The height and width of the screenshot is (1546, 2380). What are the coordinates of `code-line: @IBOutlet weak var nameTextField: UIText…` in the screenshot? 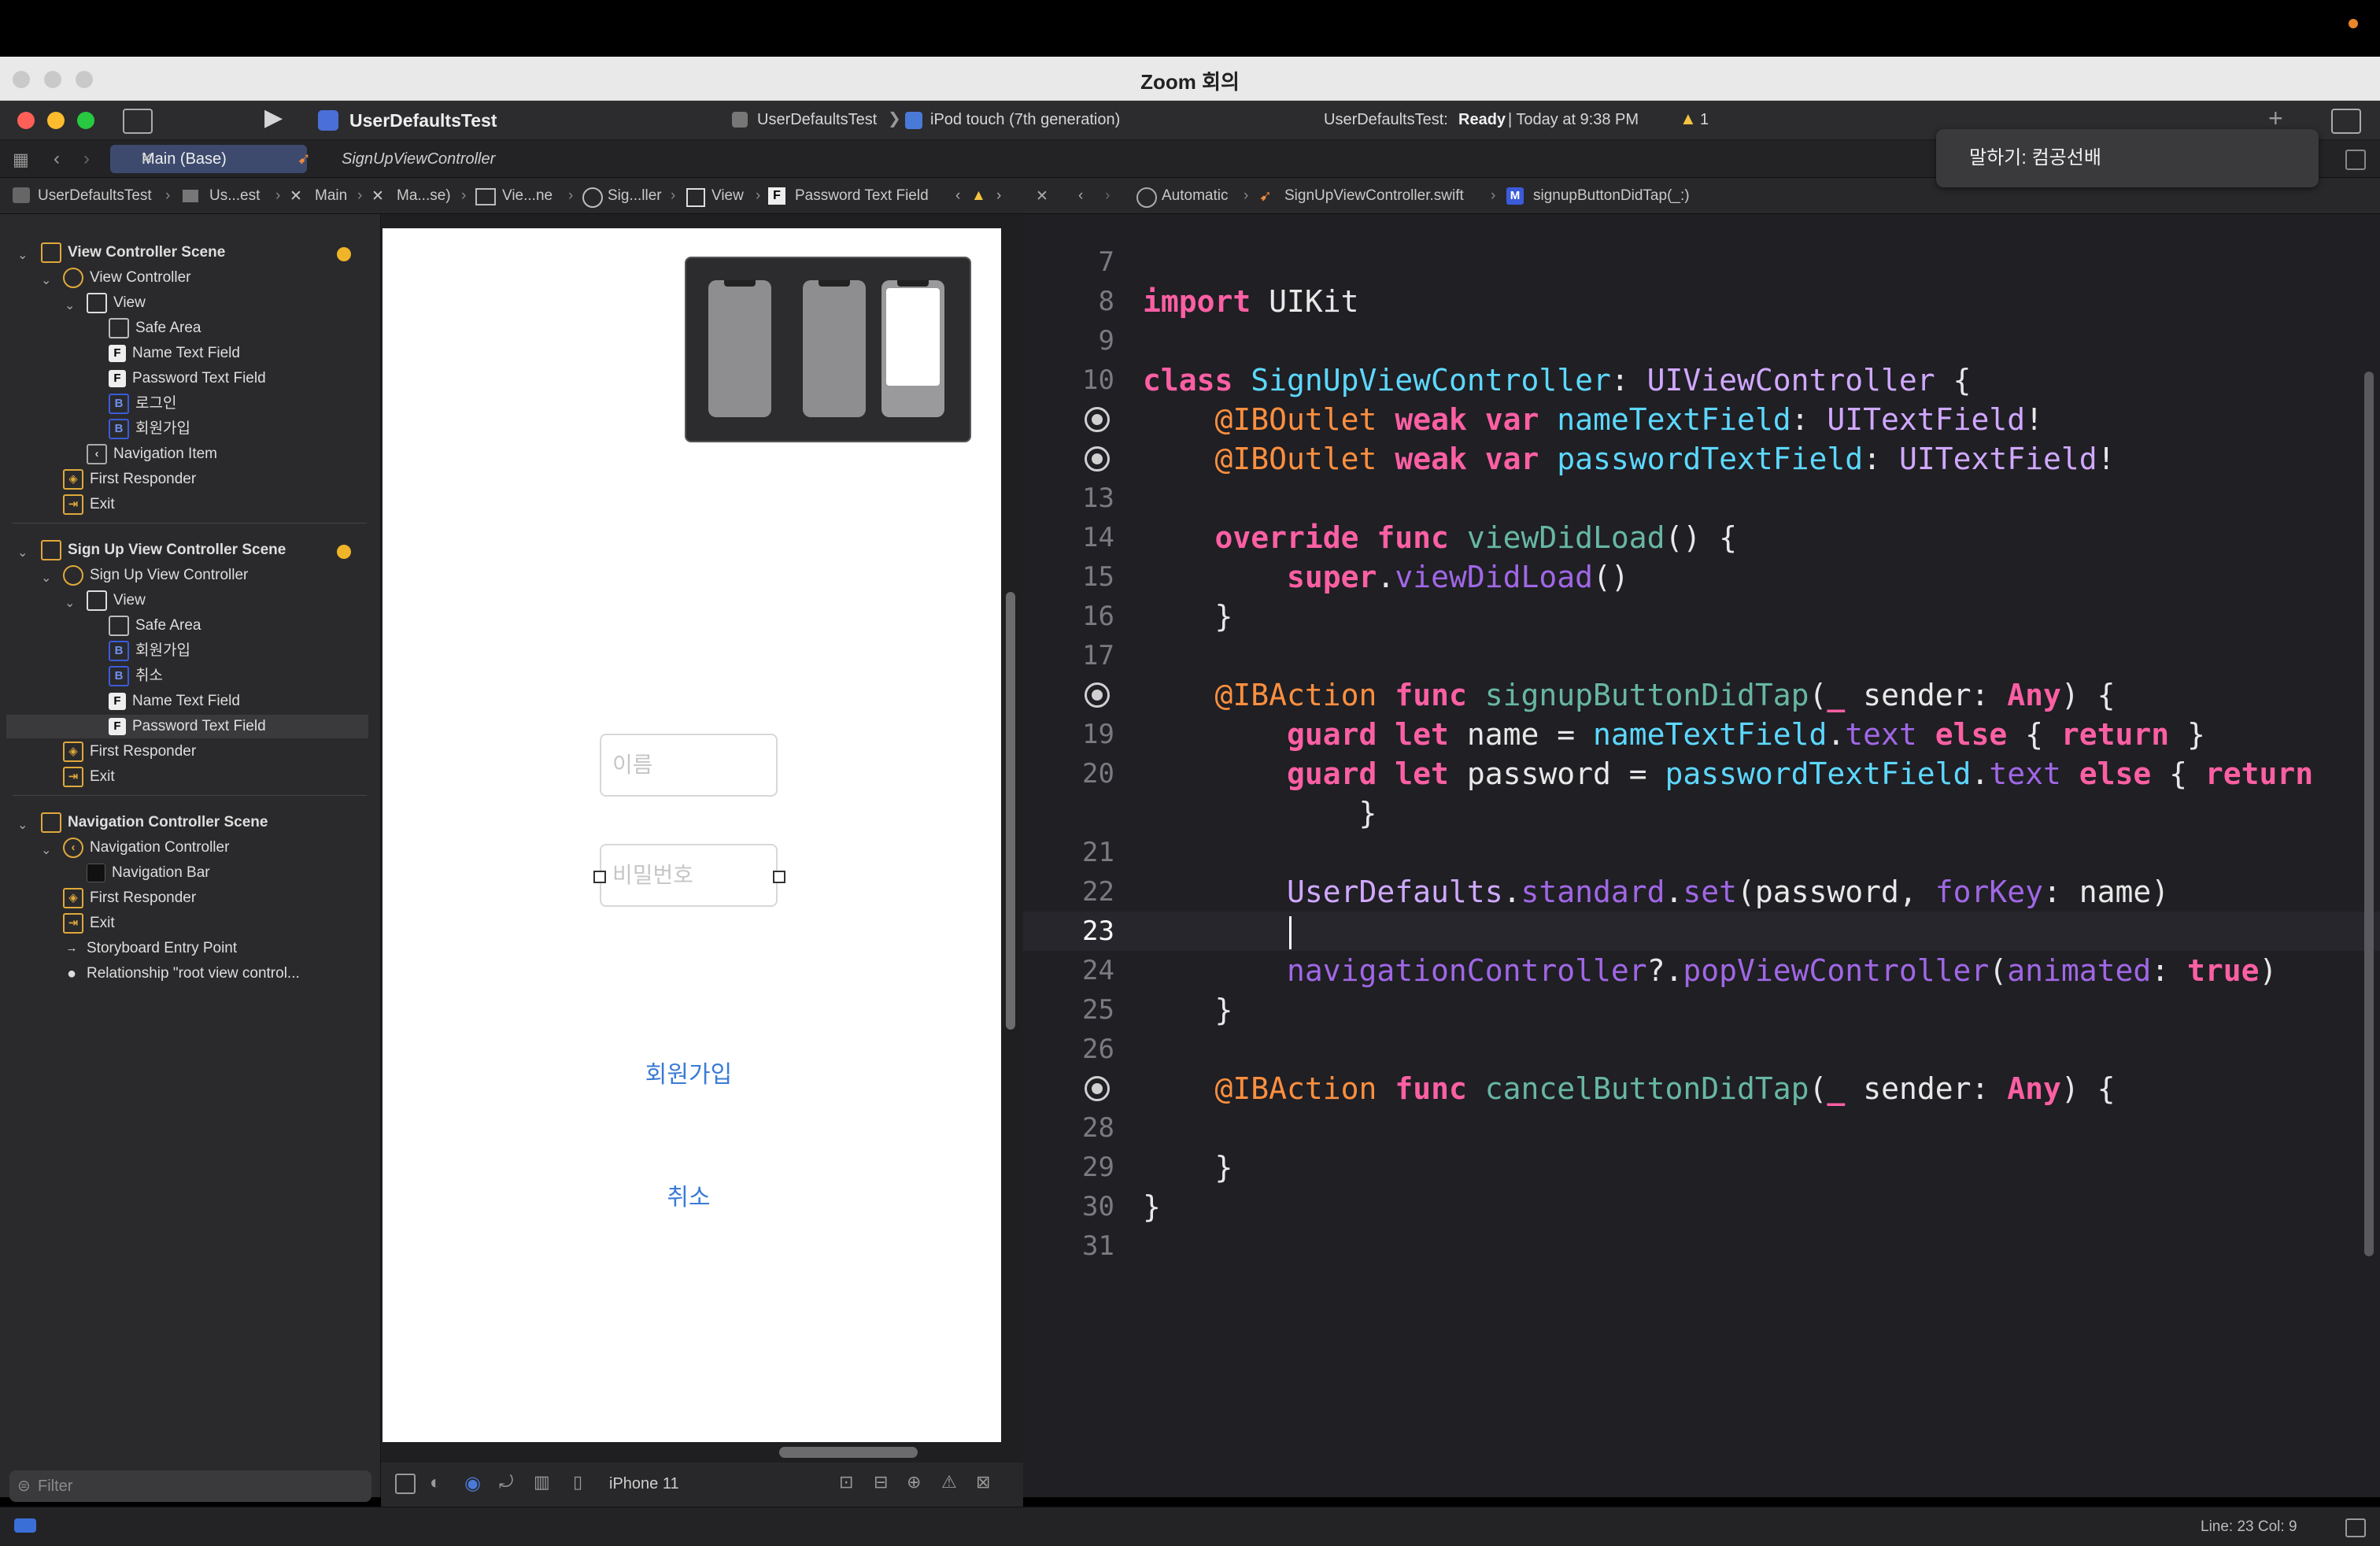 It's located at (1702, 420).